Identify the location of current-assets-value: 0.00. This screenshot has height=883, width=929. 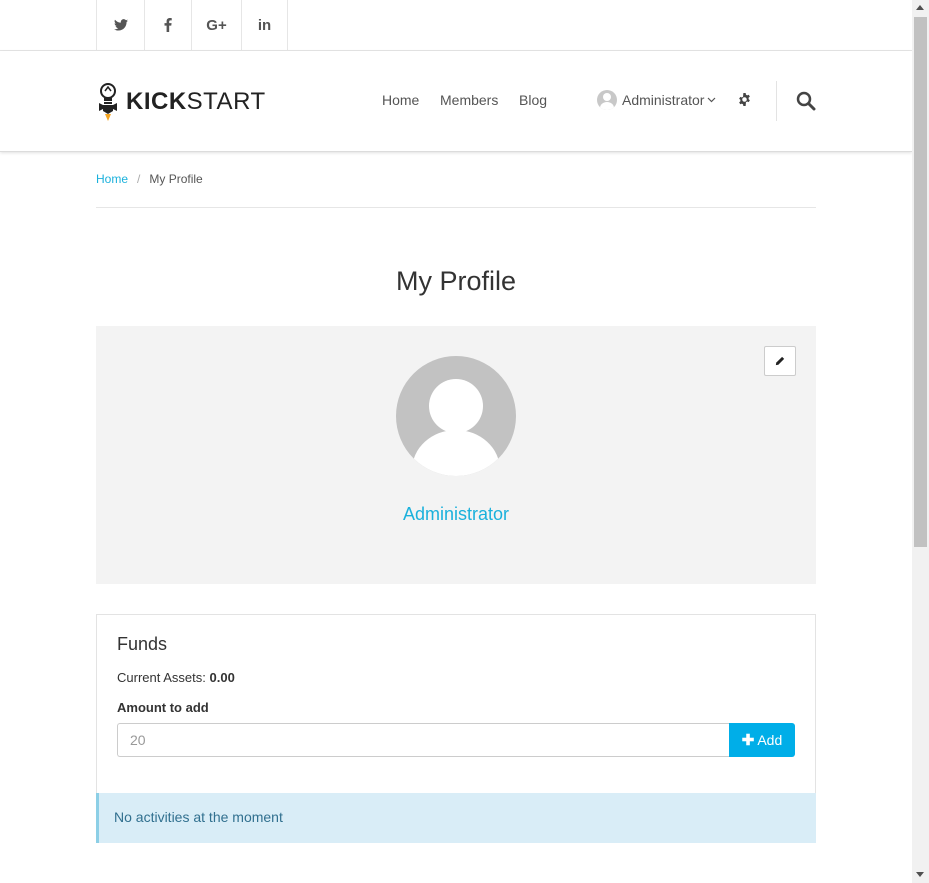
(222, 677).